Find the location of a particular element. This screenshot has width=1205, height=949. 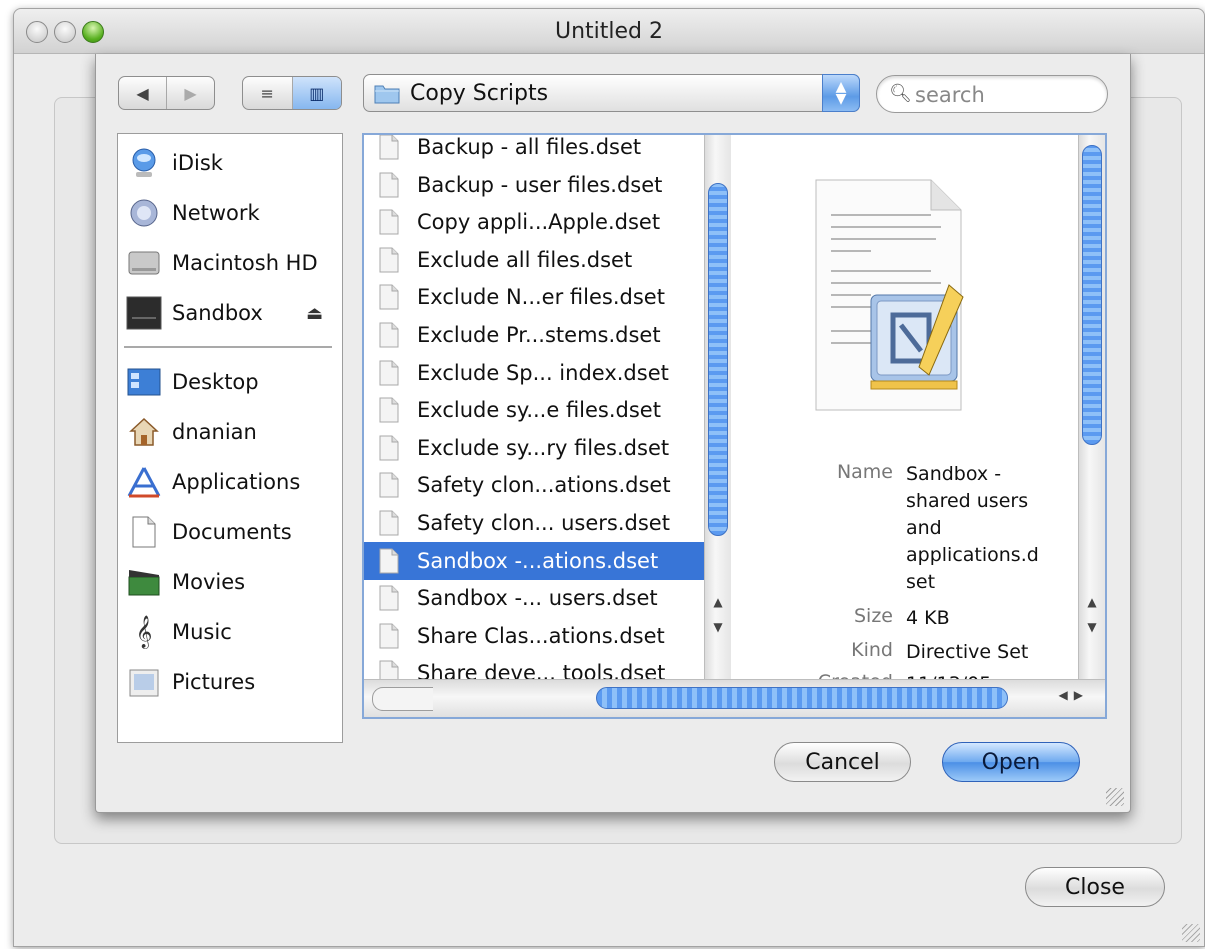

file-row: Share deve... tools.dset is located at coordinates (534, 667).